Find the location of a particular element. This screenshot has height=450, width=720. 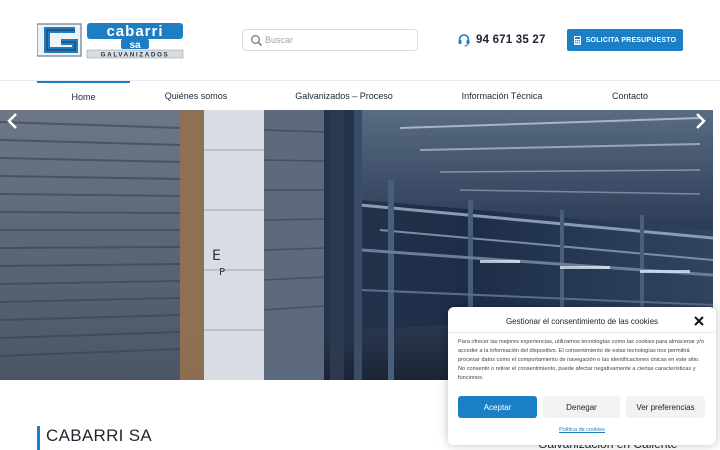

nav-item-label: Contacto is located at coordinates (630, 96).